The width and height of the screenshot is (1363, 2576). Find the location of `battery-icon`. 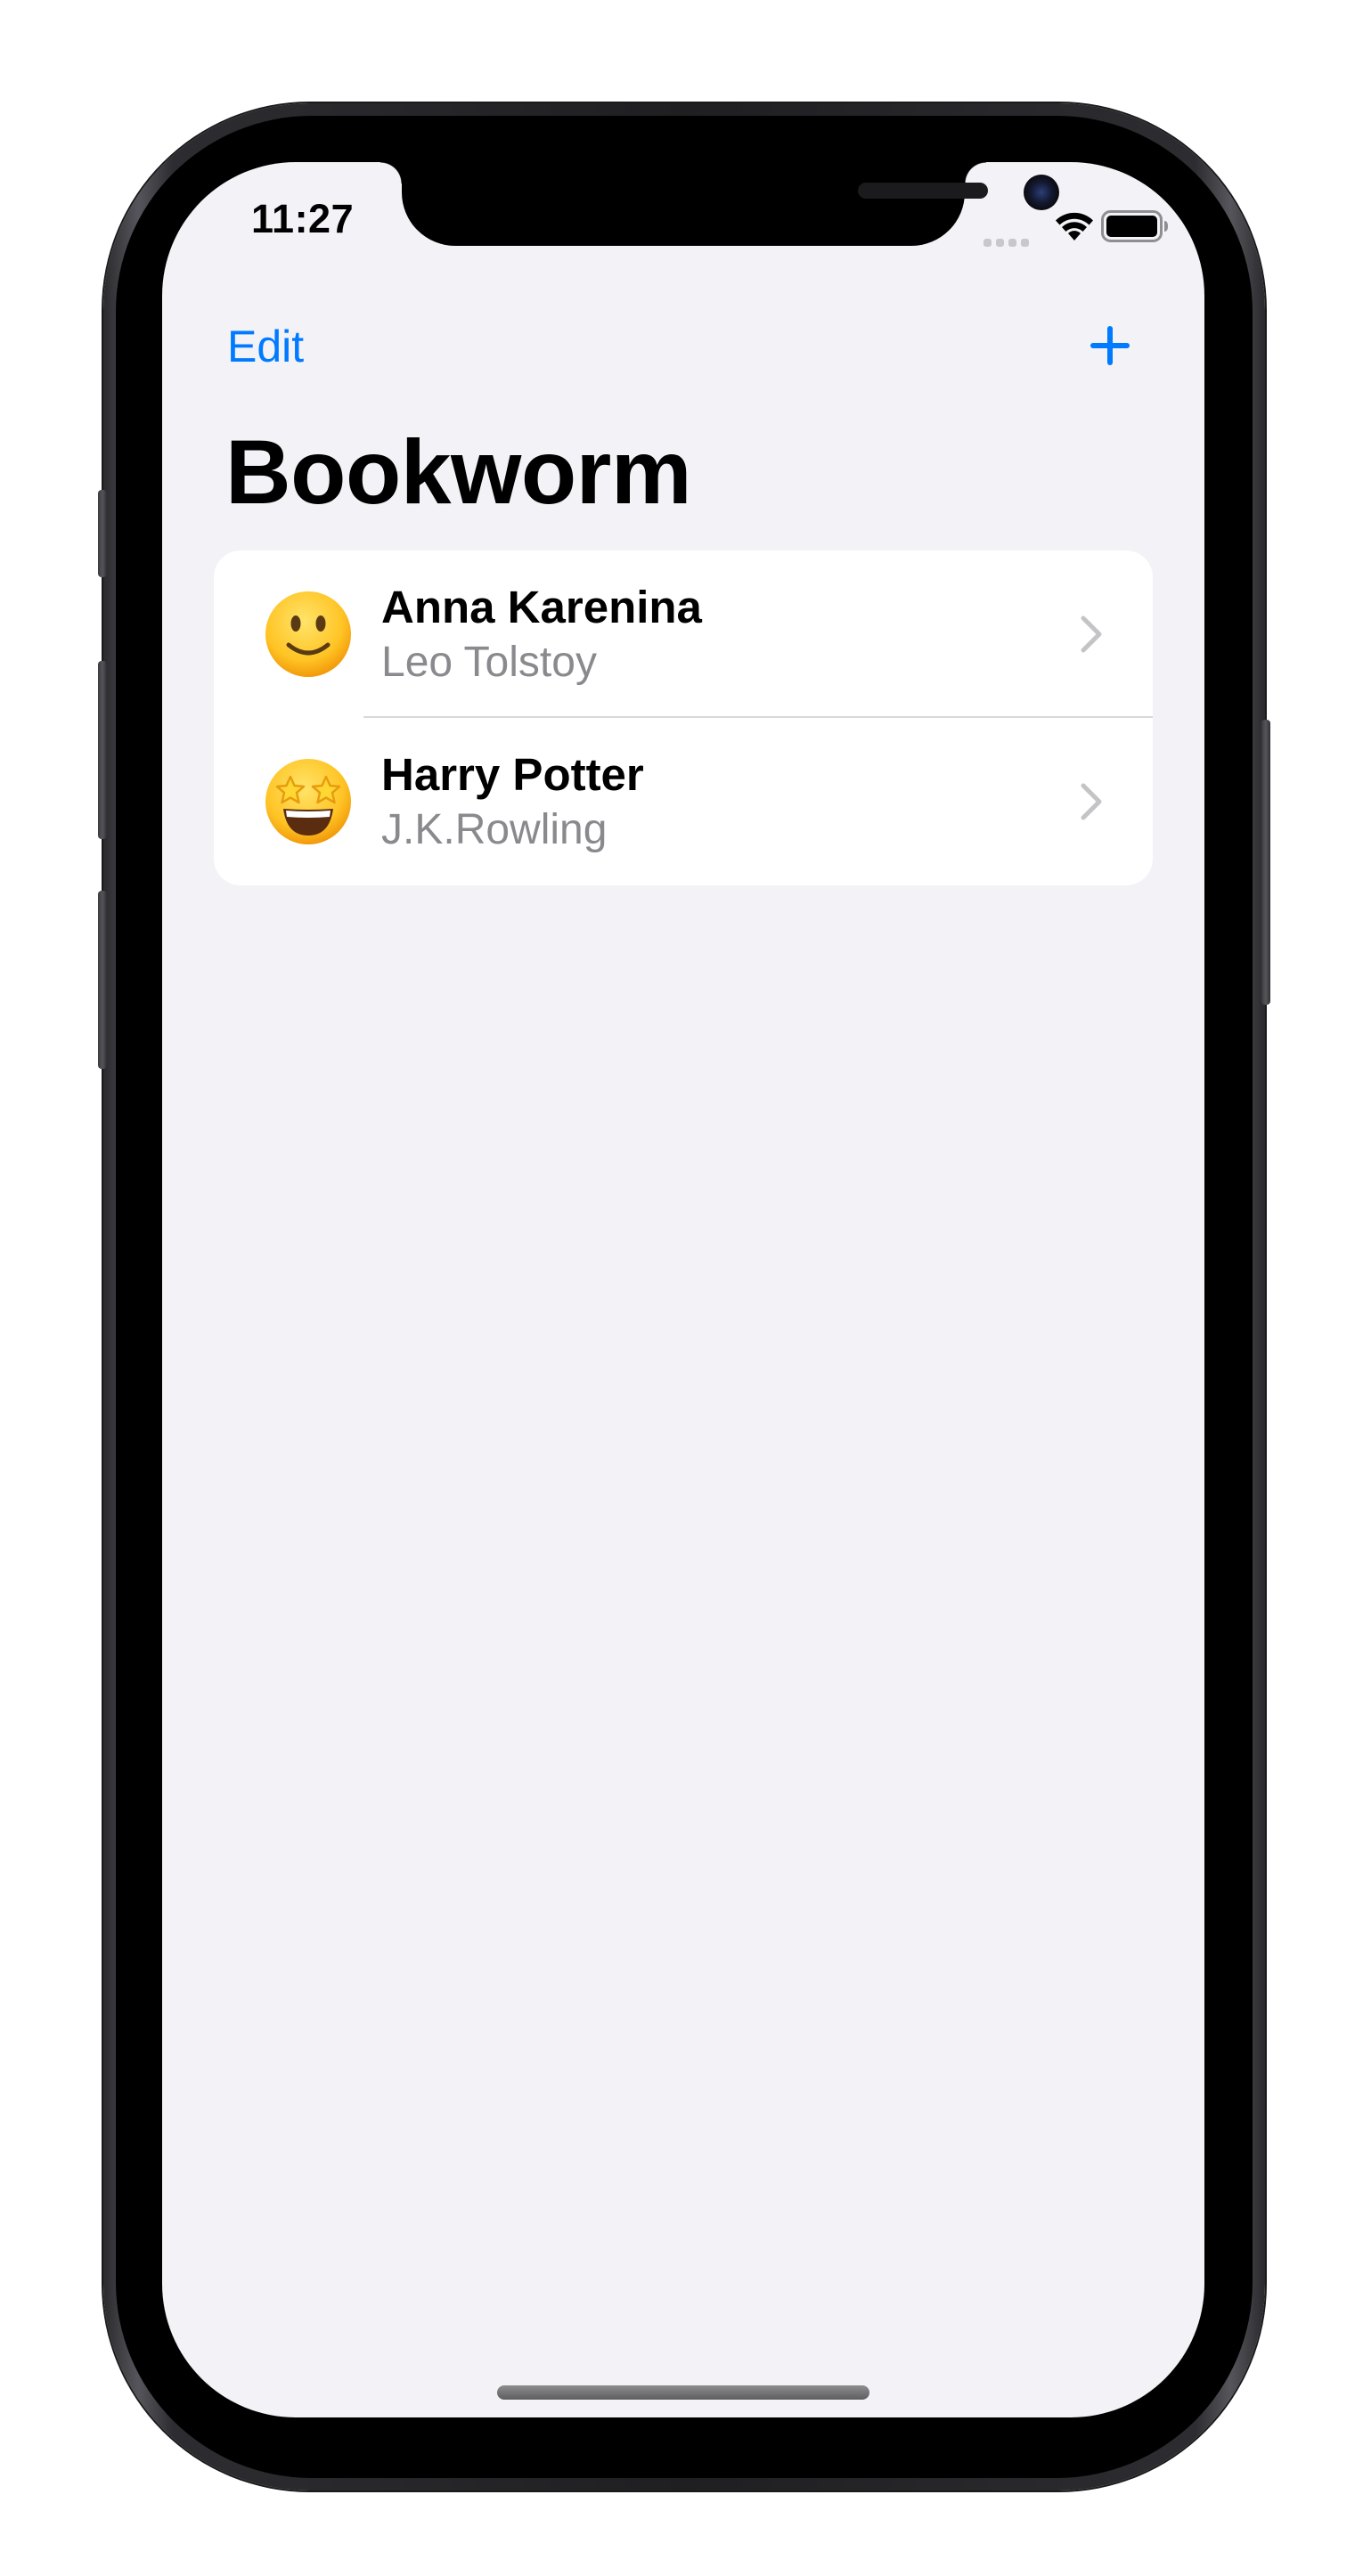

battery-icon is located at coordinates (1135, 226).